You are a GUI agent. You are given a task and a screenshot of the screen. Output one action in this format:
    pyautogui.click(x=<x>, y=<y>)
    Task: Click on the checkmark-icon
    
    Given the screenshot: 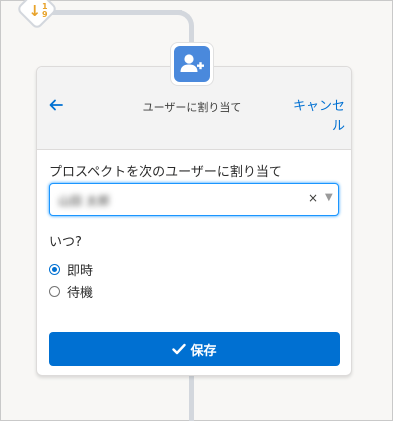 What is the action you would take?
    pyautogui.click(x=179, y=349)
    